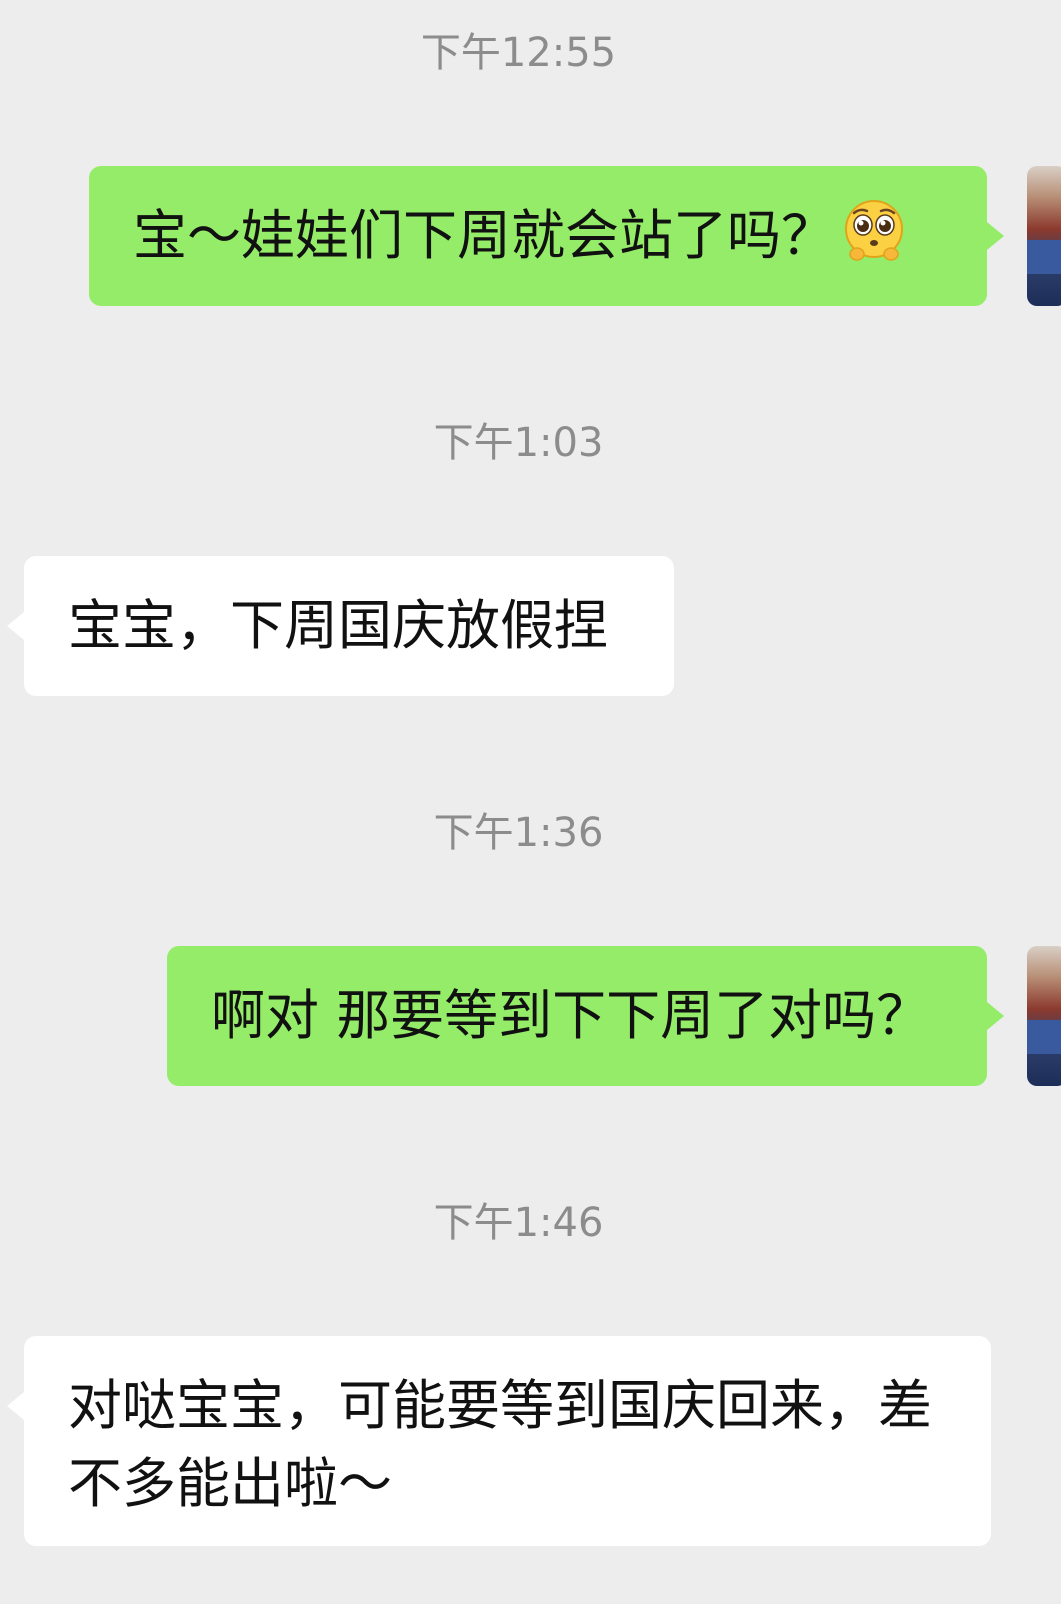 The height and width of the screenshot is (1604, 1061). What do you see at coordinates (518, 53) in the screenshot?
I see `timestamp: 下午12:55` at bounding box center [518, 53].